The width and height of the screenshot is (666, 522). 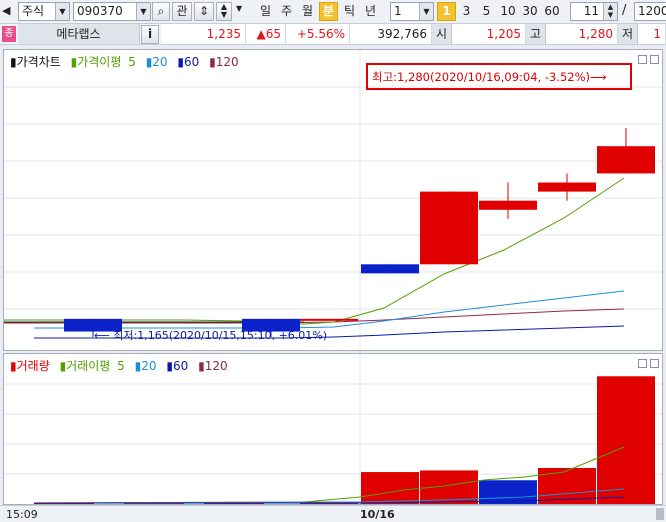 What do you see at coordinates (266, 34) in the screenshot?
I see `price-change: ▲65` at bounding box center [266, 34].